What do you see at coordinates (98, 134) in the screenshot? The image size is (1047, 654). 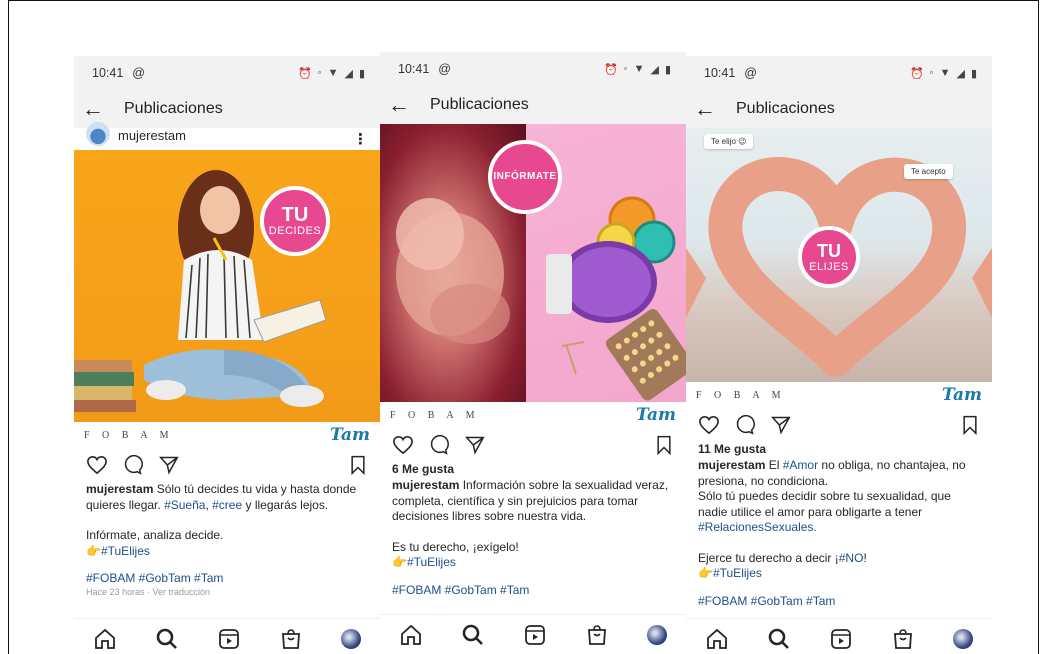 I see `avatar` at bounding box center [98, 134].